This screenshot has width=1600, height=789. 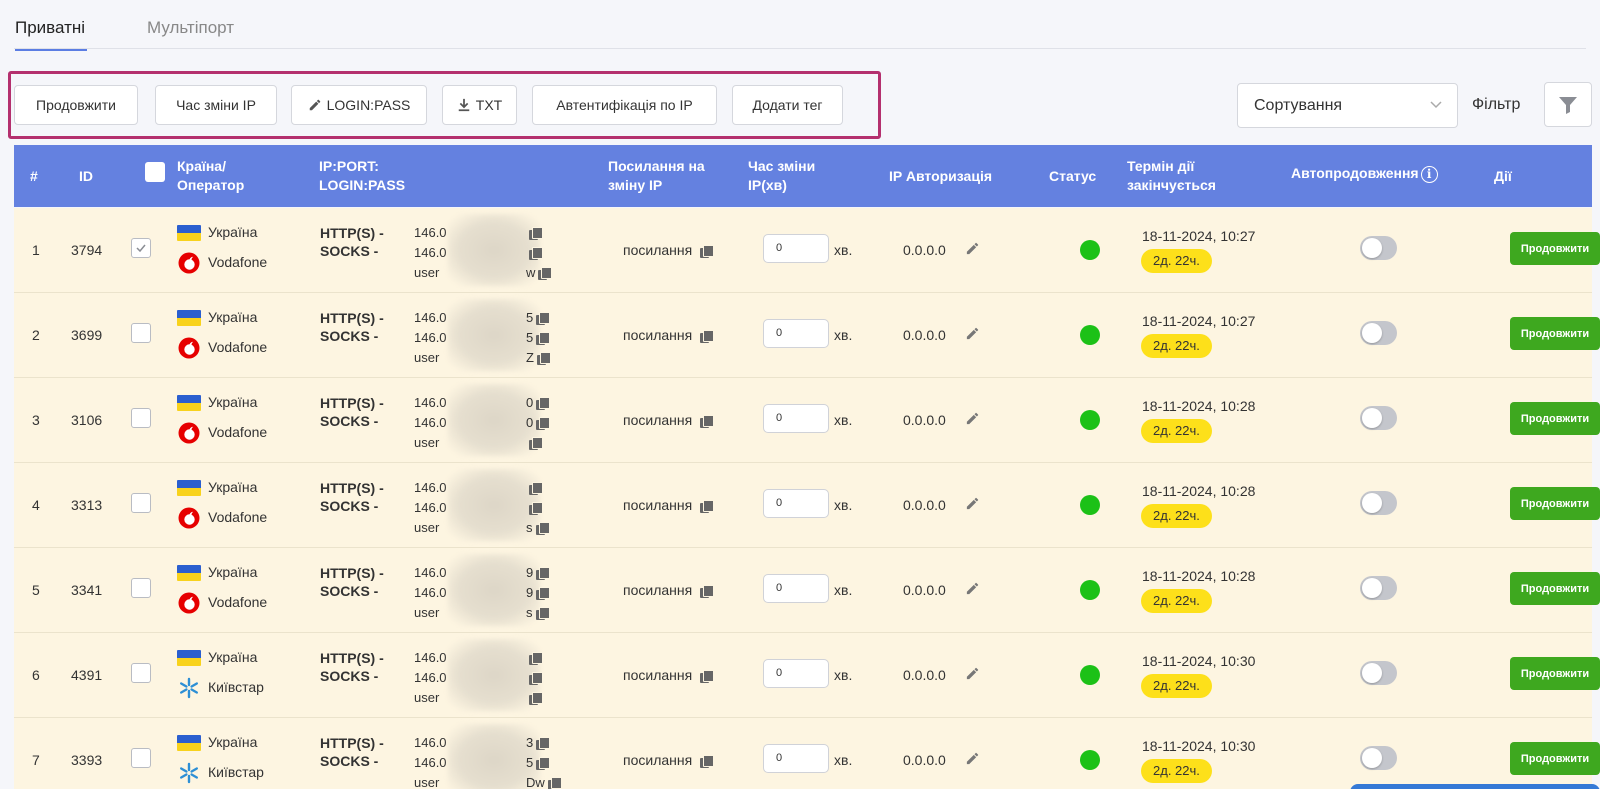 I want to click on info-icon: i, so click(x=1429, y=174).